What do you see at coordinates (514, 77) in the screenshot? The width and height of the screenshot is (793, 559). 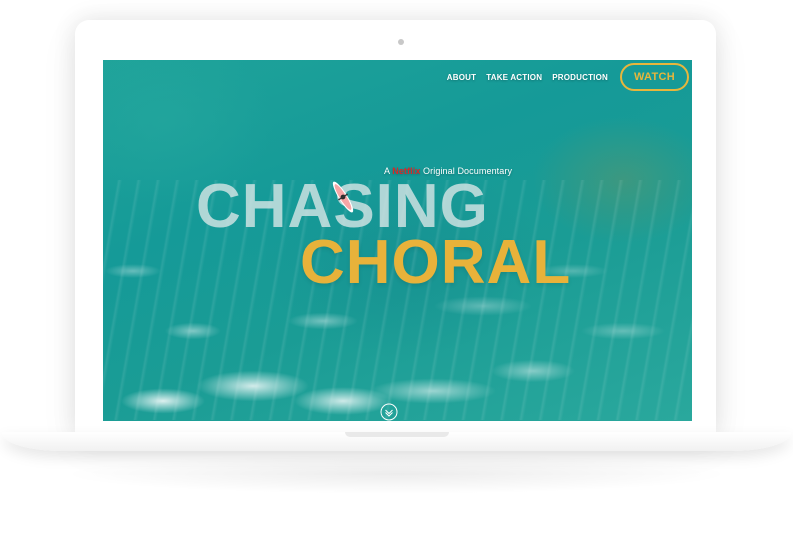 I see `nav-link-take-action: TAKE ACTION` at bounding box center [514, 77].